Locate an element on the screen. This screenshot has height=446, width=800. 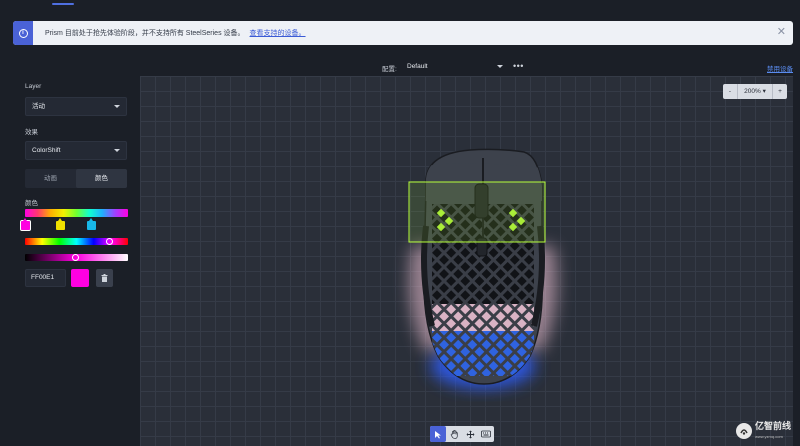
canvas-toolbar is located at coordinates (462, 434).